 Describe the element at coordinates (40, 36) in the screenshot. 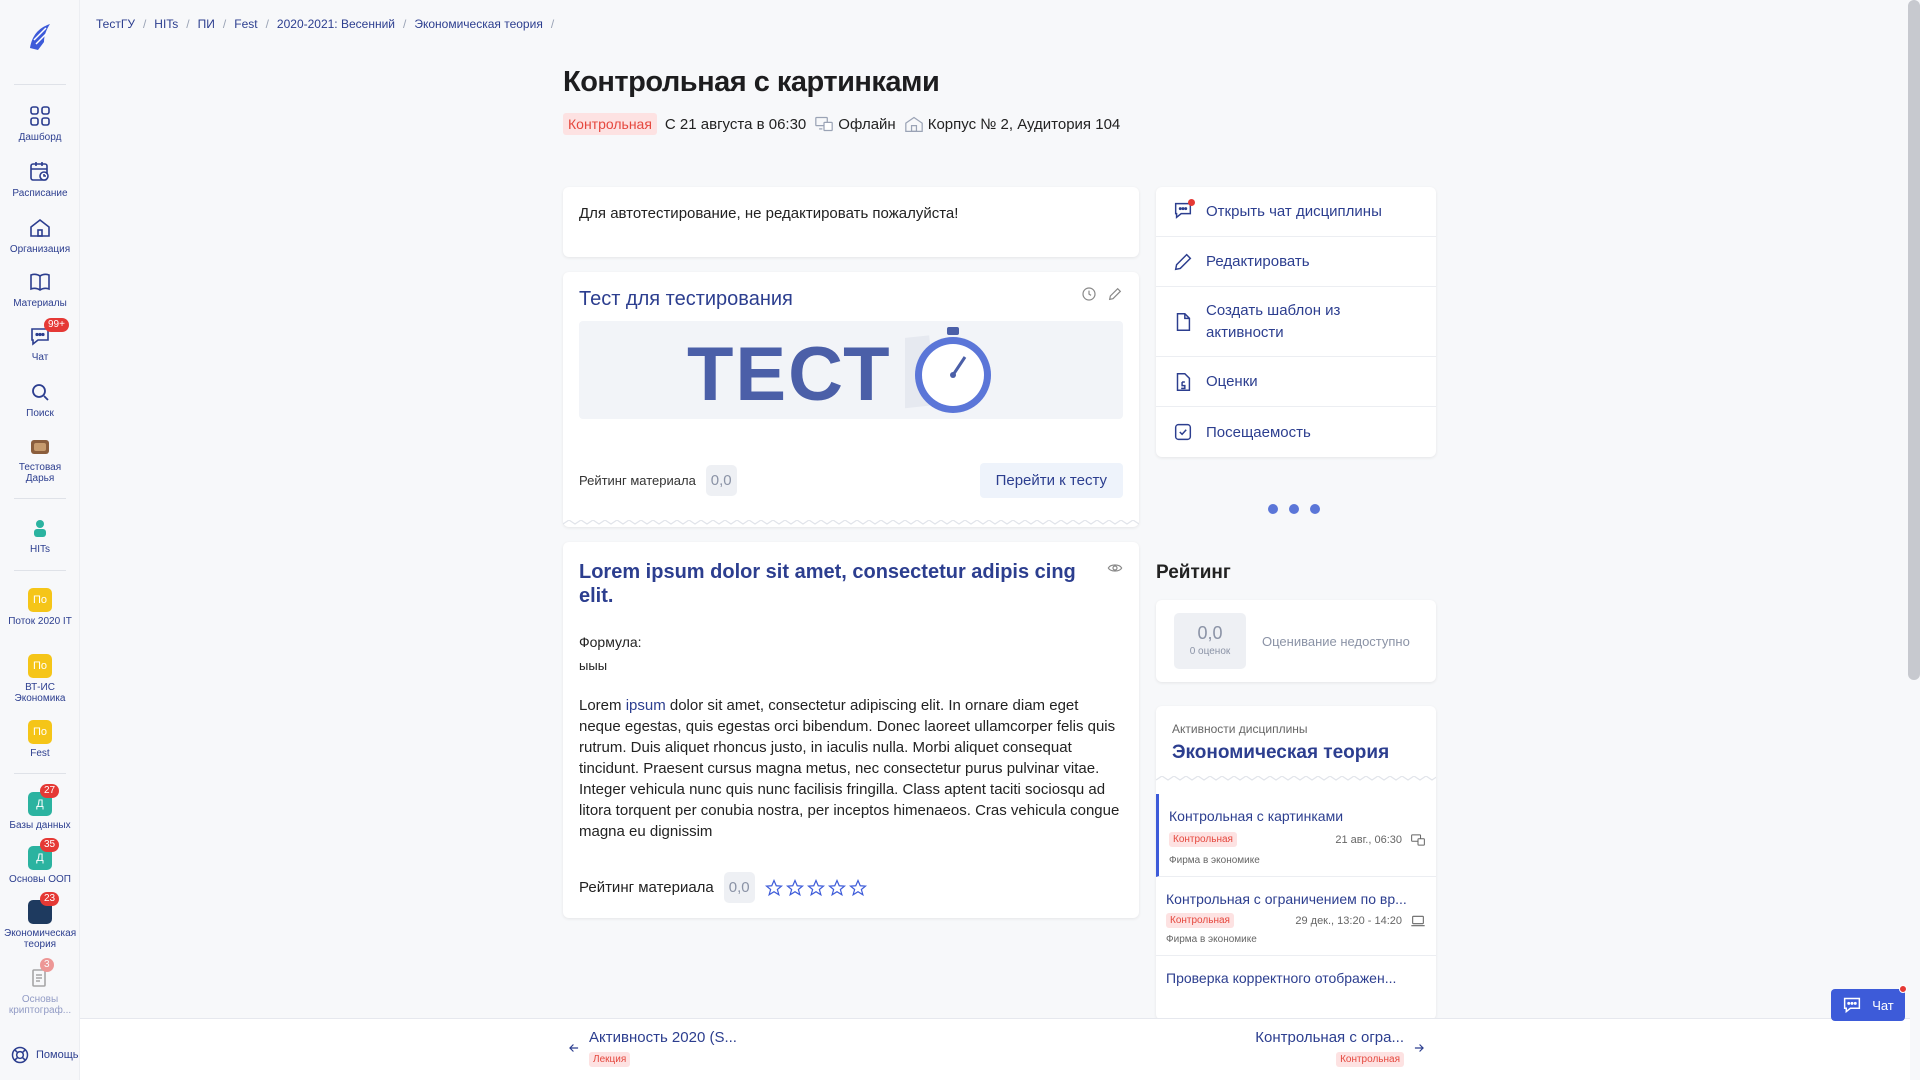

I see `app-logo` at that location.